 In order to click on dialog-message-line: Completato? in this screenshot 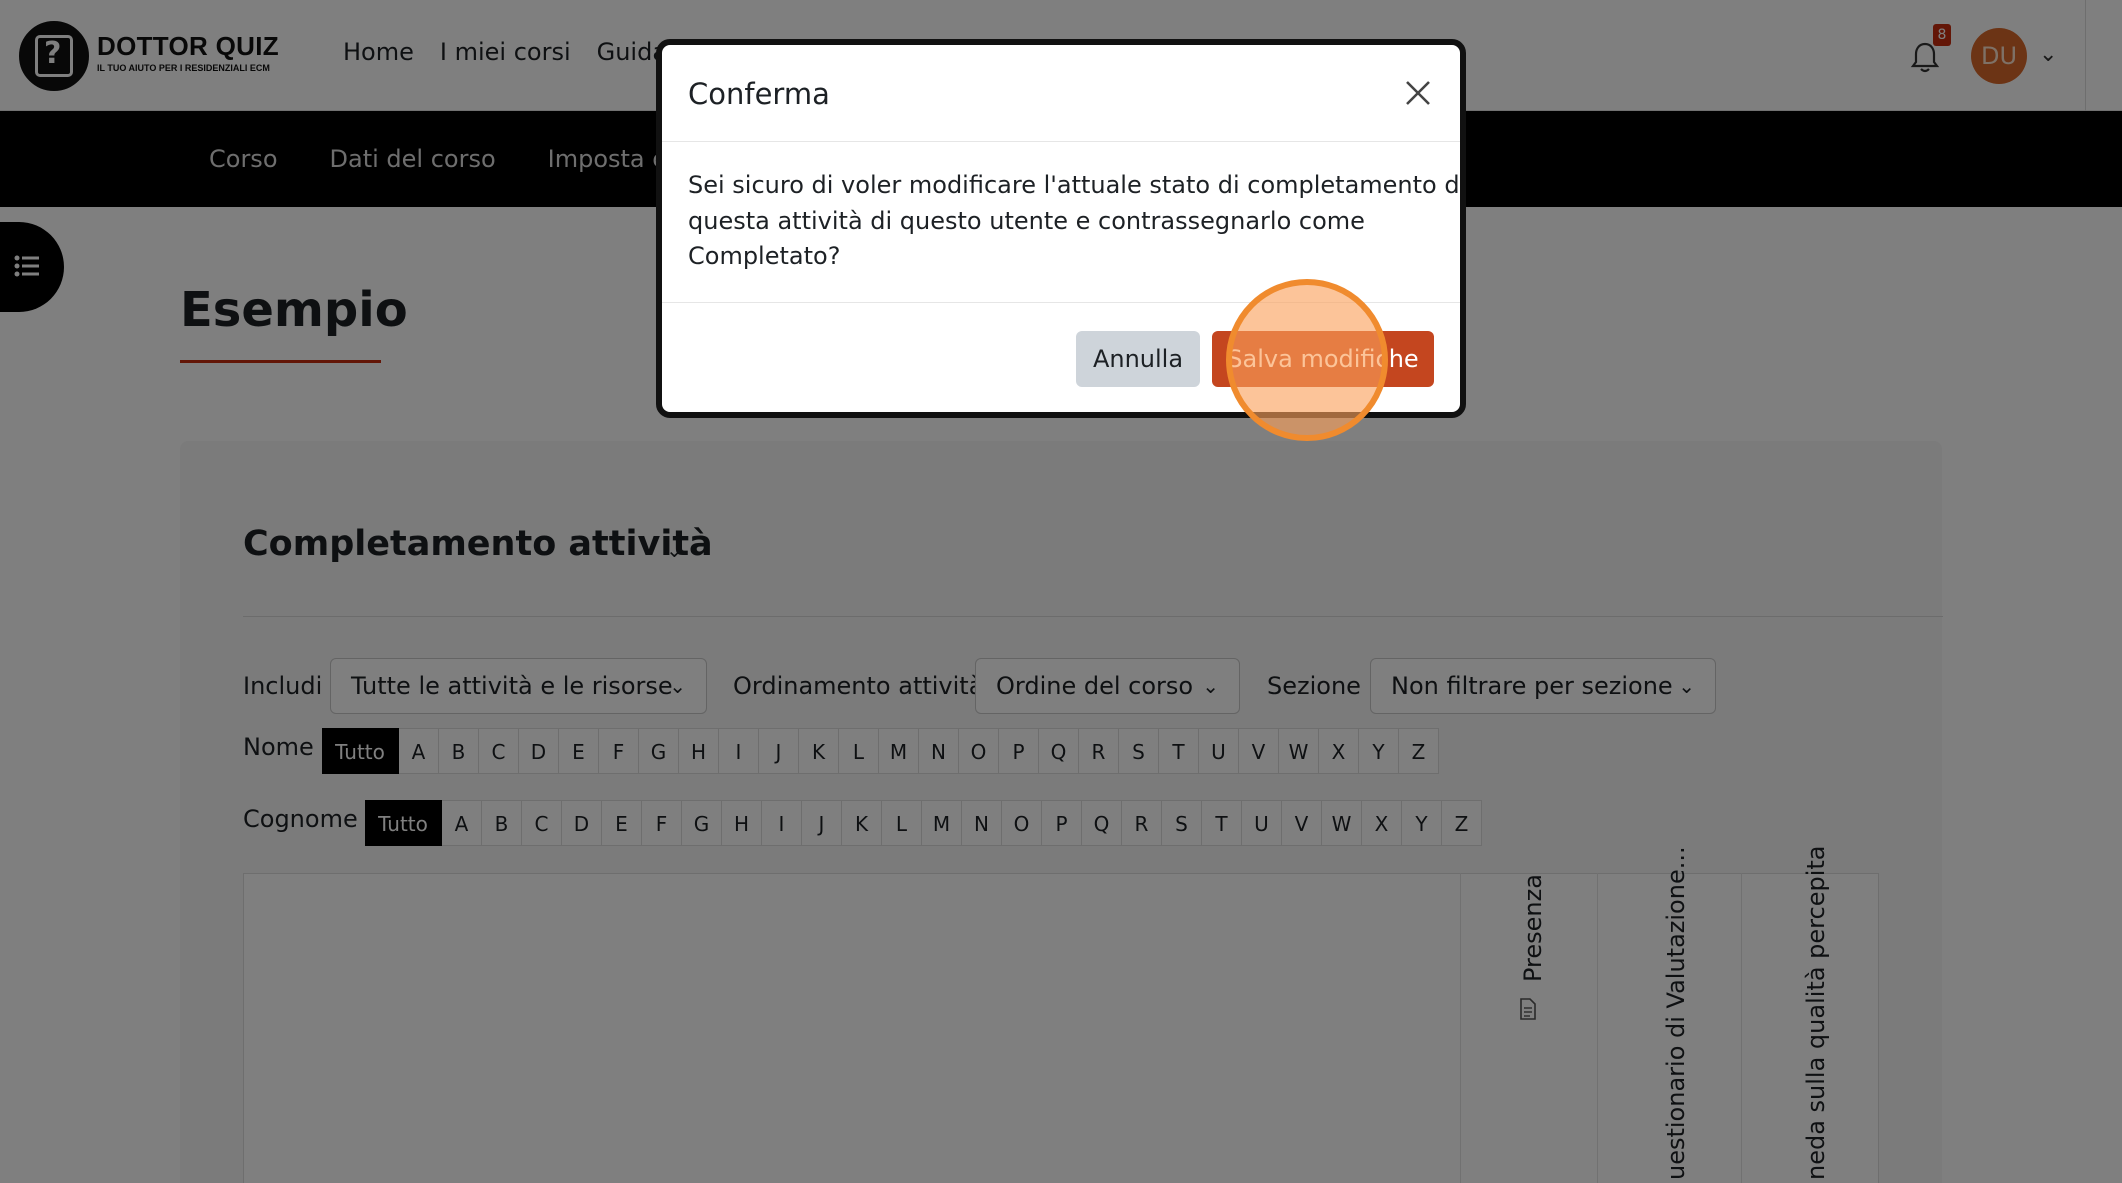, I will do `click(764, 256)`.